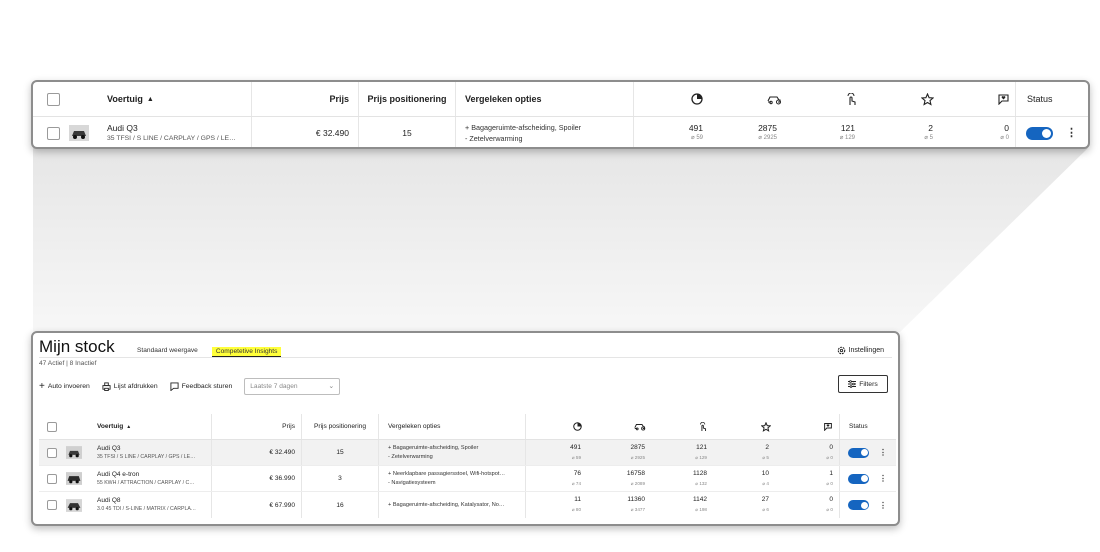 This screenshot has height=552, width=1100. I want to click on stat-impressions: 11 ⌀ 80, so click(576, 504).